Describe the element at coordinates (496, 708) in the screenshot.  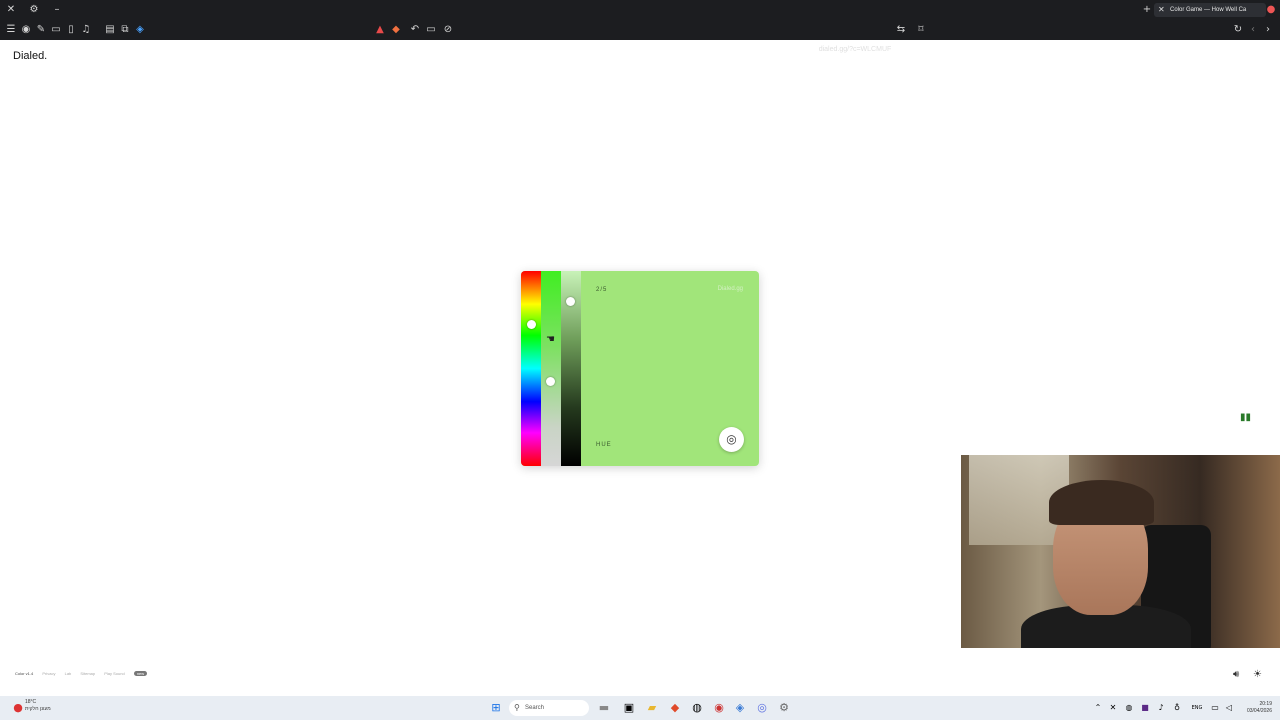
I see `start-menu-icon: ⊞` at that location.